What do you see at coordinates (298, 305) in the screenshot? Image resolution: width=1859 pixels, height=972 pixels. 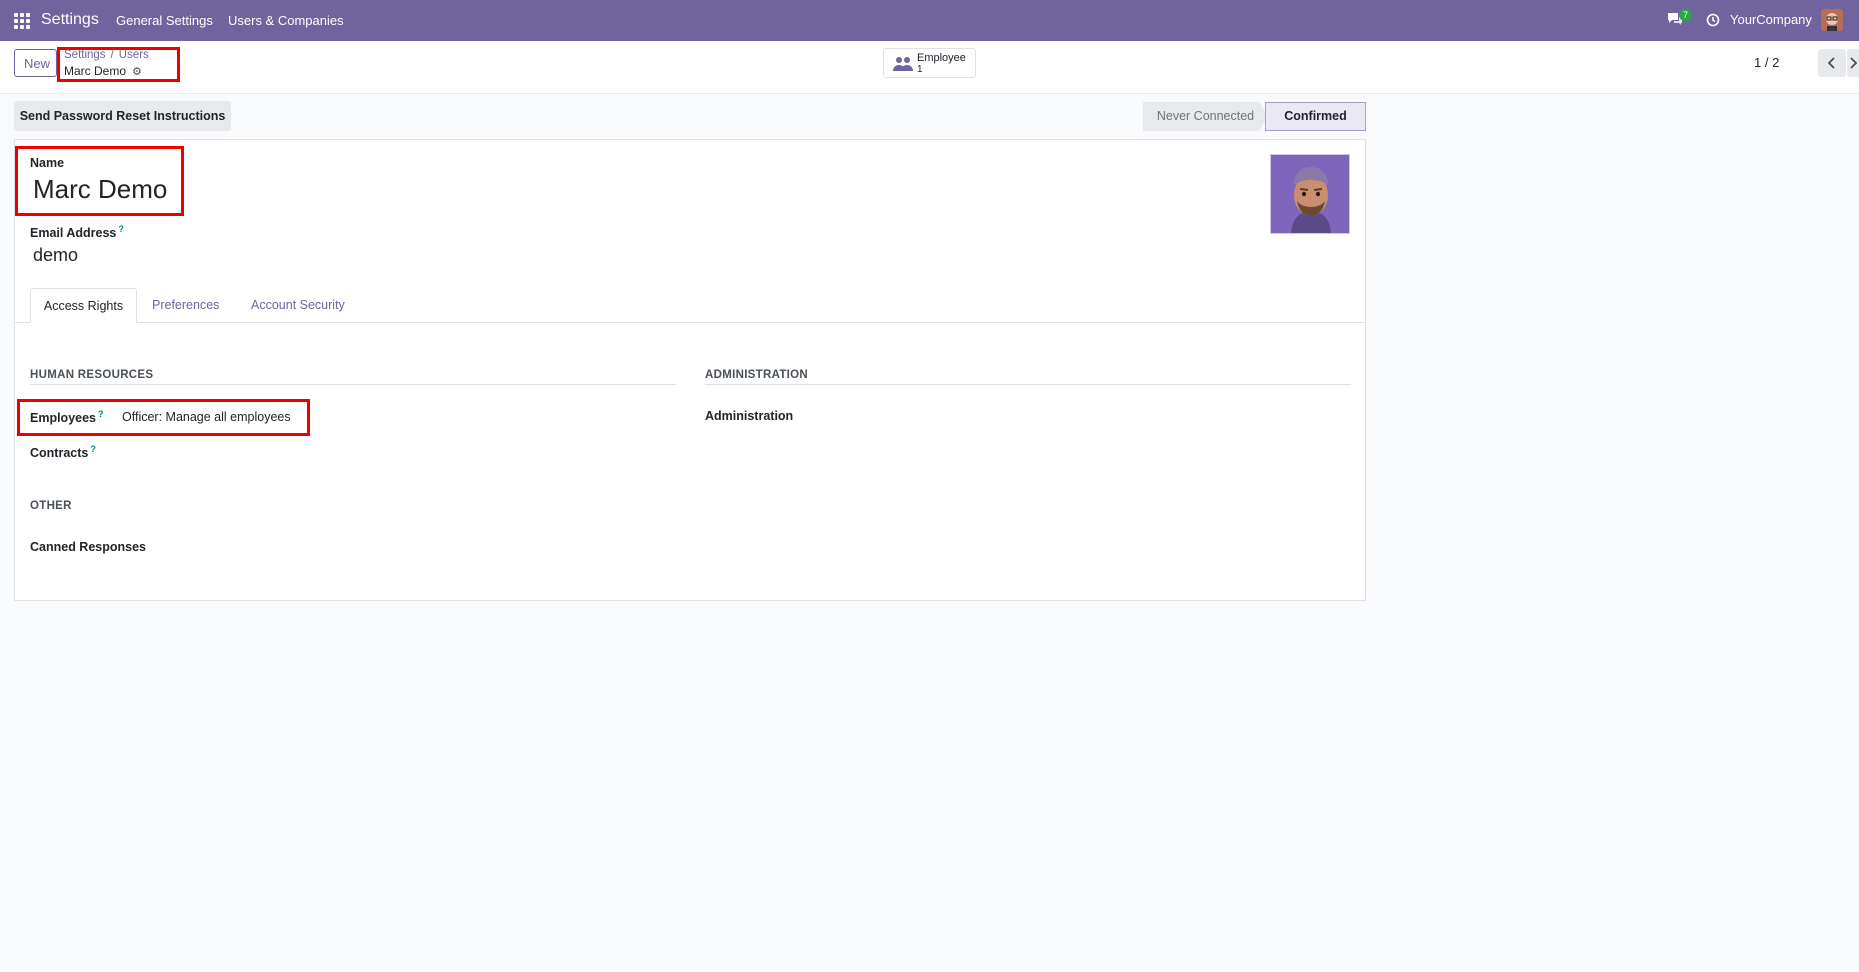 I see `tab-account-security: Account Security` at bounding box center [298, 305].